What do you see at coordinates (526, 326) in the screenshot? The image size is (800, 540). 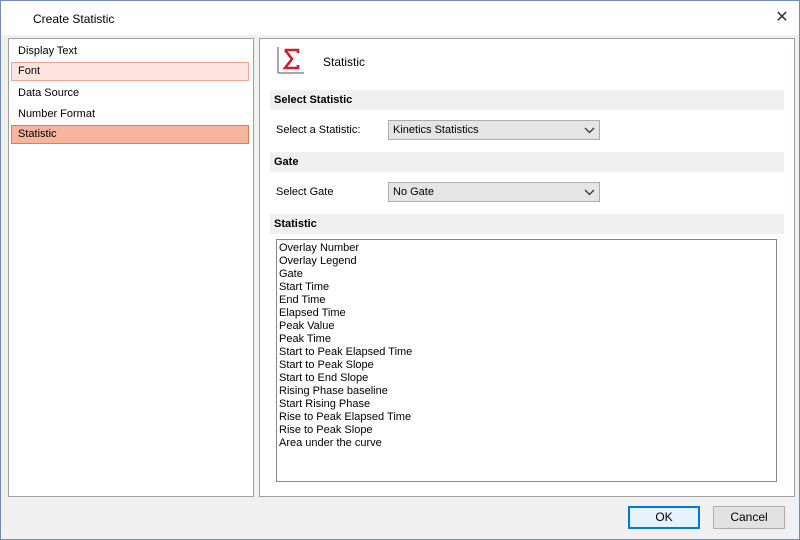 I see `list-item: Peak Value` at bounding box center [526, 326].